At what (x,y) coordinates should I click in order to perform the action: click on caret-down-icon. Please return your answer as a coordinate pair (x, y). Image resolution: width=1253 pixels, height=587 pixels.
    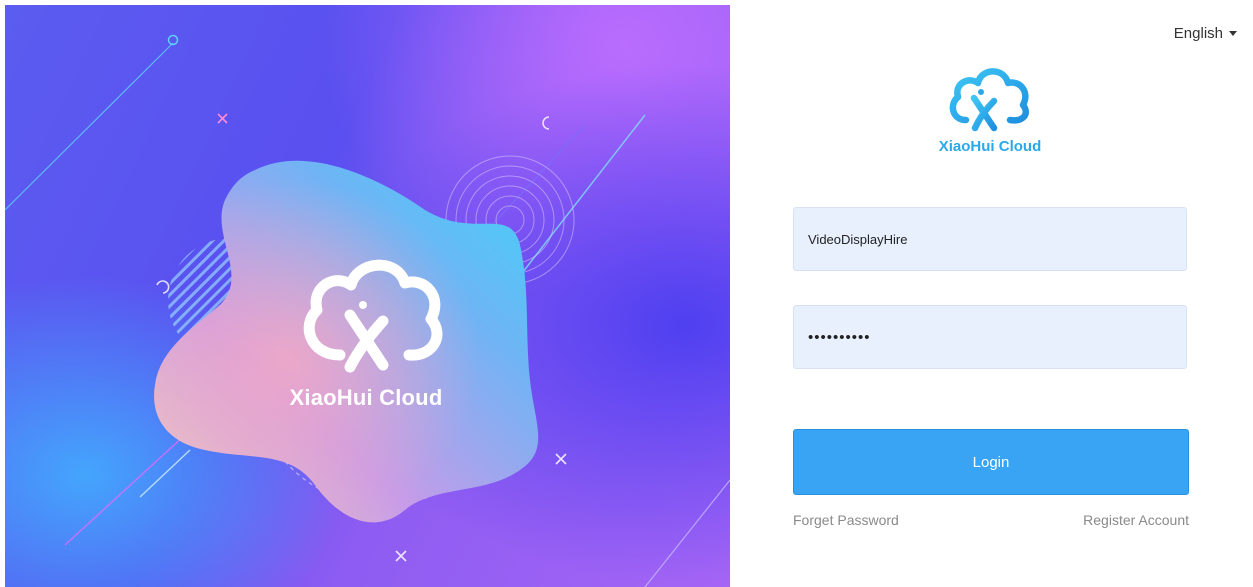
    Looking at the image, I should click on (1233, 33).